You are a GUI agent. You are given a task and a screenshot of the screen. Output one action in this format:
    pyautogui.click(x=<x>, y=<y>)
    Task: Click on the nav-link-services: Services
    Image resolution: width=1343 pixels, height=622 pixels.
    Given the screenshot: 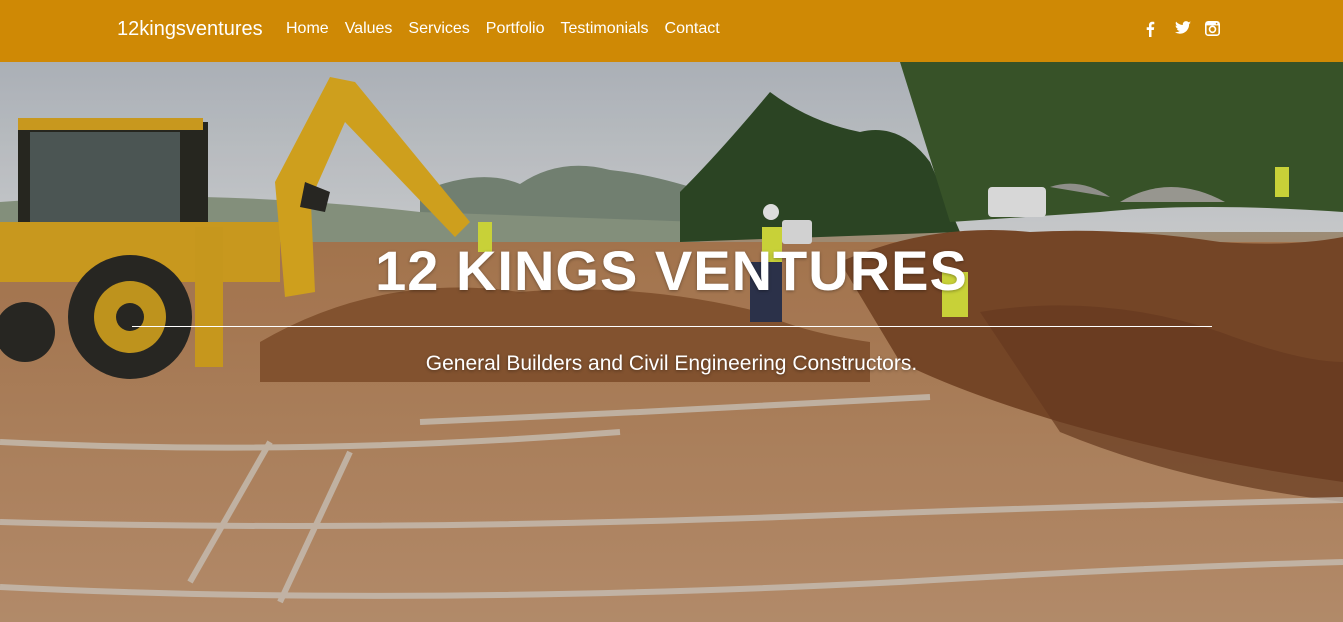 What is the action you would take?
    pyautogui.click(x=438, y=28)
    